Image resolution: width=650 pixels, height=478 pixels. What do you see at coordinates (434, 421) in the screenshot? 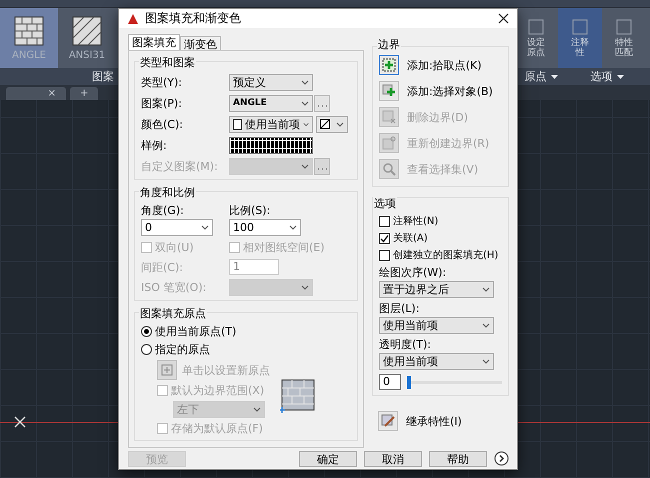
I see `button-label: 继承特性(I)` at bounding box center [434, 421].